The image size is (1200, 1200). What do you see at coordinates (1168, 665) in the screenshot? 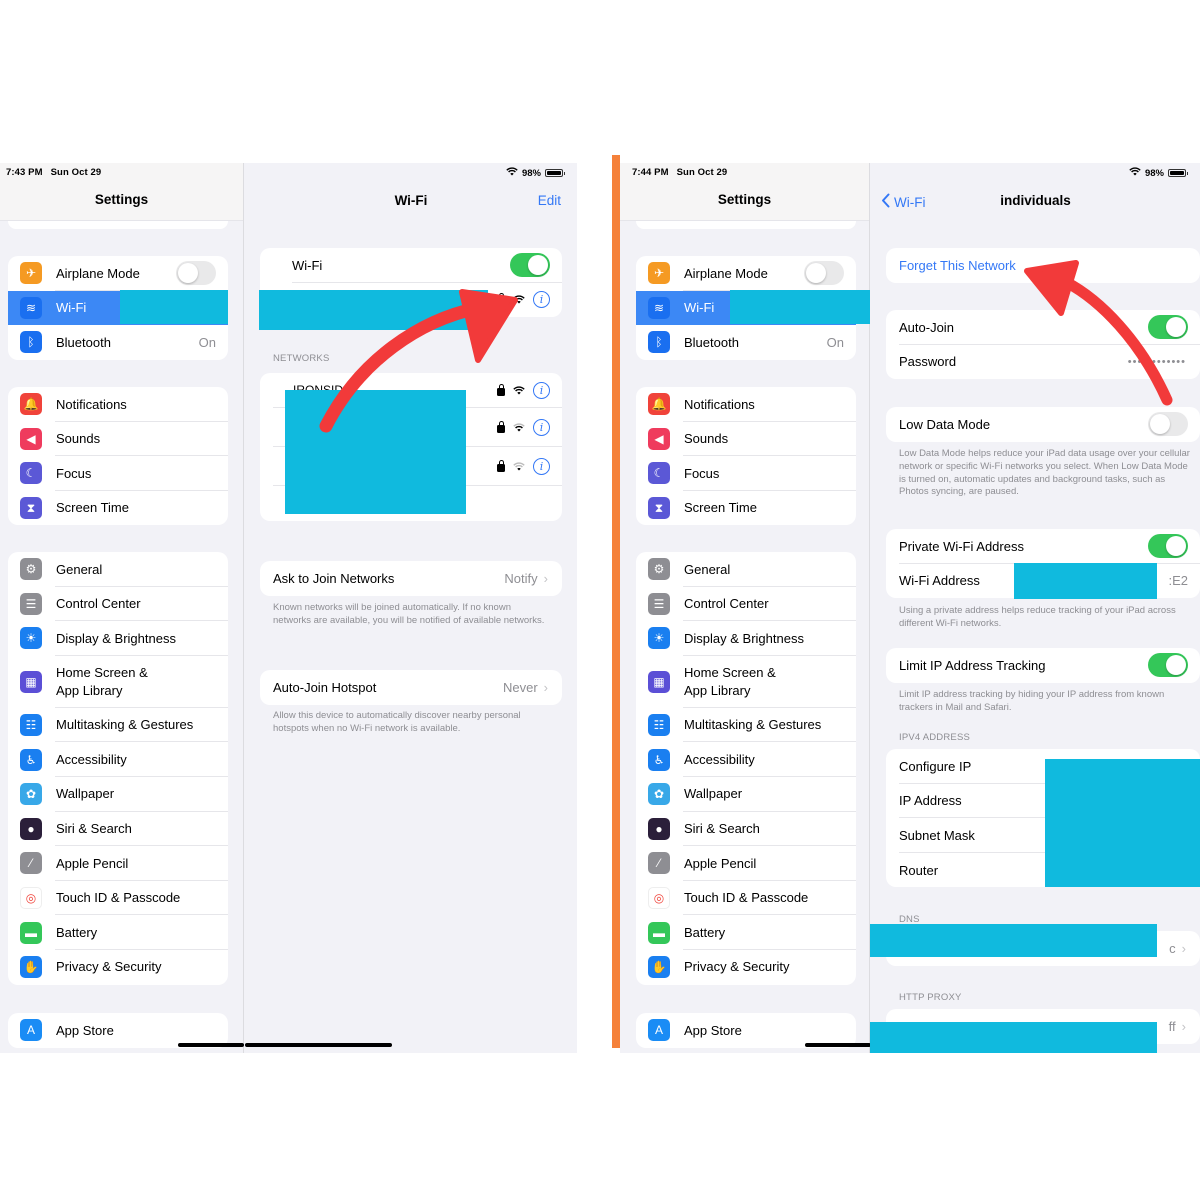
I see `limit-ip-toggle` at bounding box center [1168, 665].